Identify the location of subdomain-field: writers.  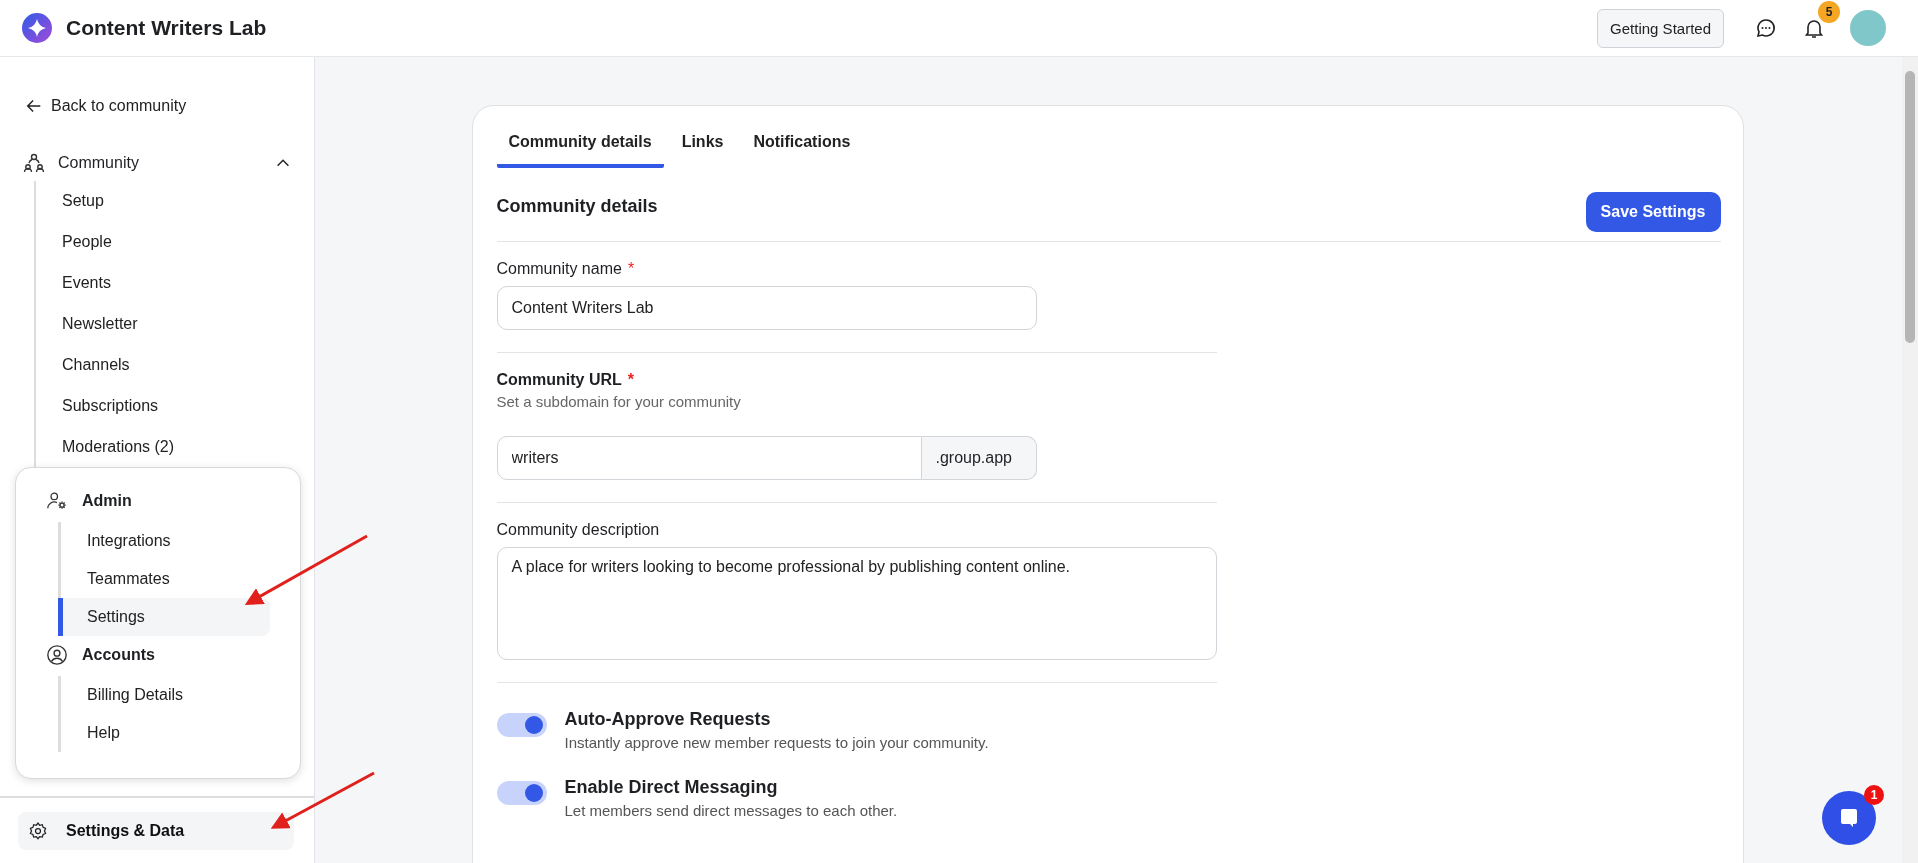
(709, 458).